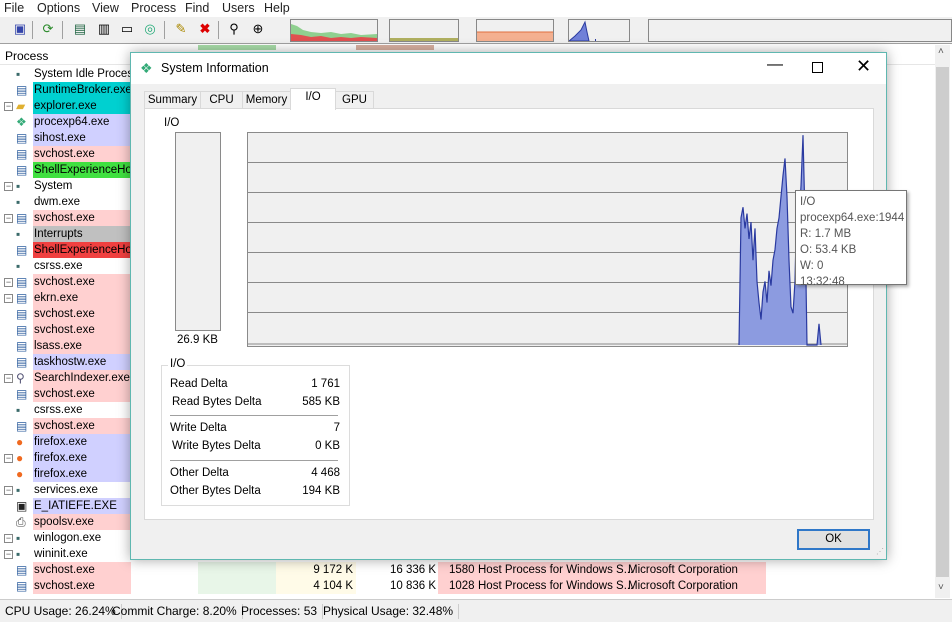 This screenshot has width=952, height=622. I want to click on scroll-down-icon: ˅, so click(941, 587).